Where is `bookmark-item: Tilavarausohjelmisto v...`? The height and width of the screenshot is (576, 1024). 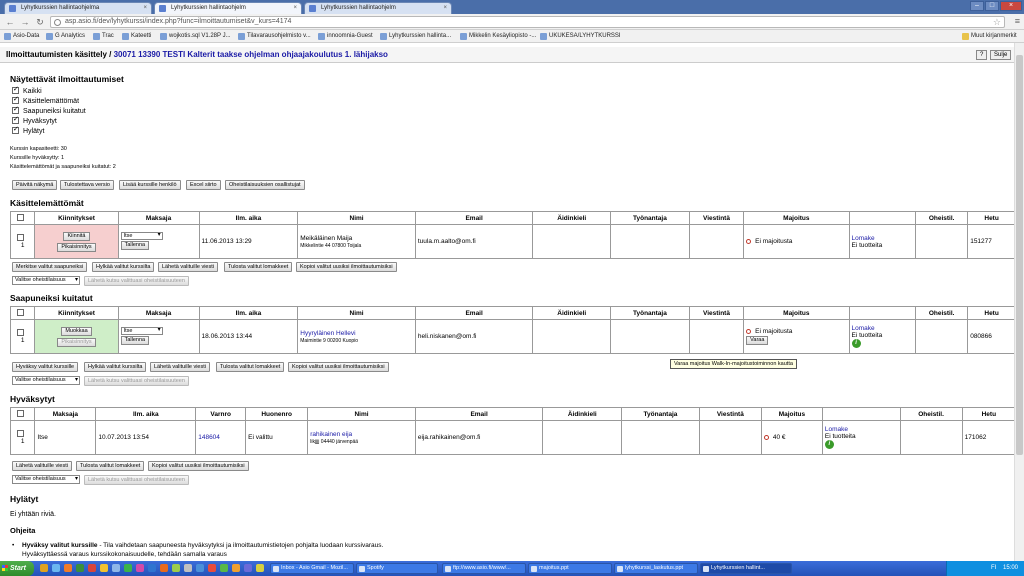 bookmark-item: Tilavarausohjelmisto v... is located at coordinates (274, 36).